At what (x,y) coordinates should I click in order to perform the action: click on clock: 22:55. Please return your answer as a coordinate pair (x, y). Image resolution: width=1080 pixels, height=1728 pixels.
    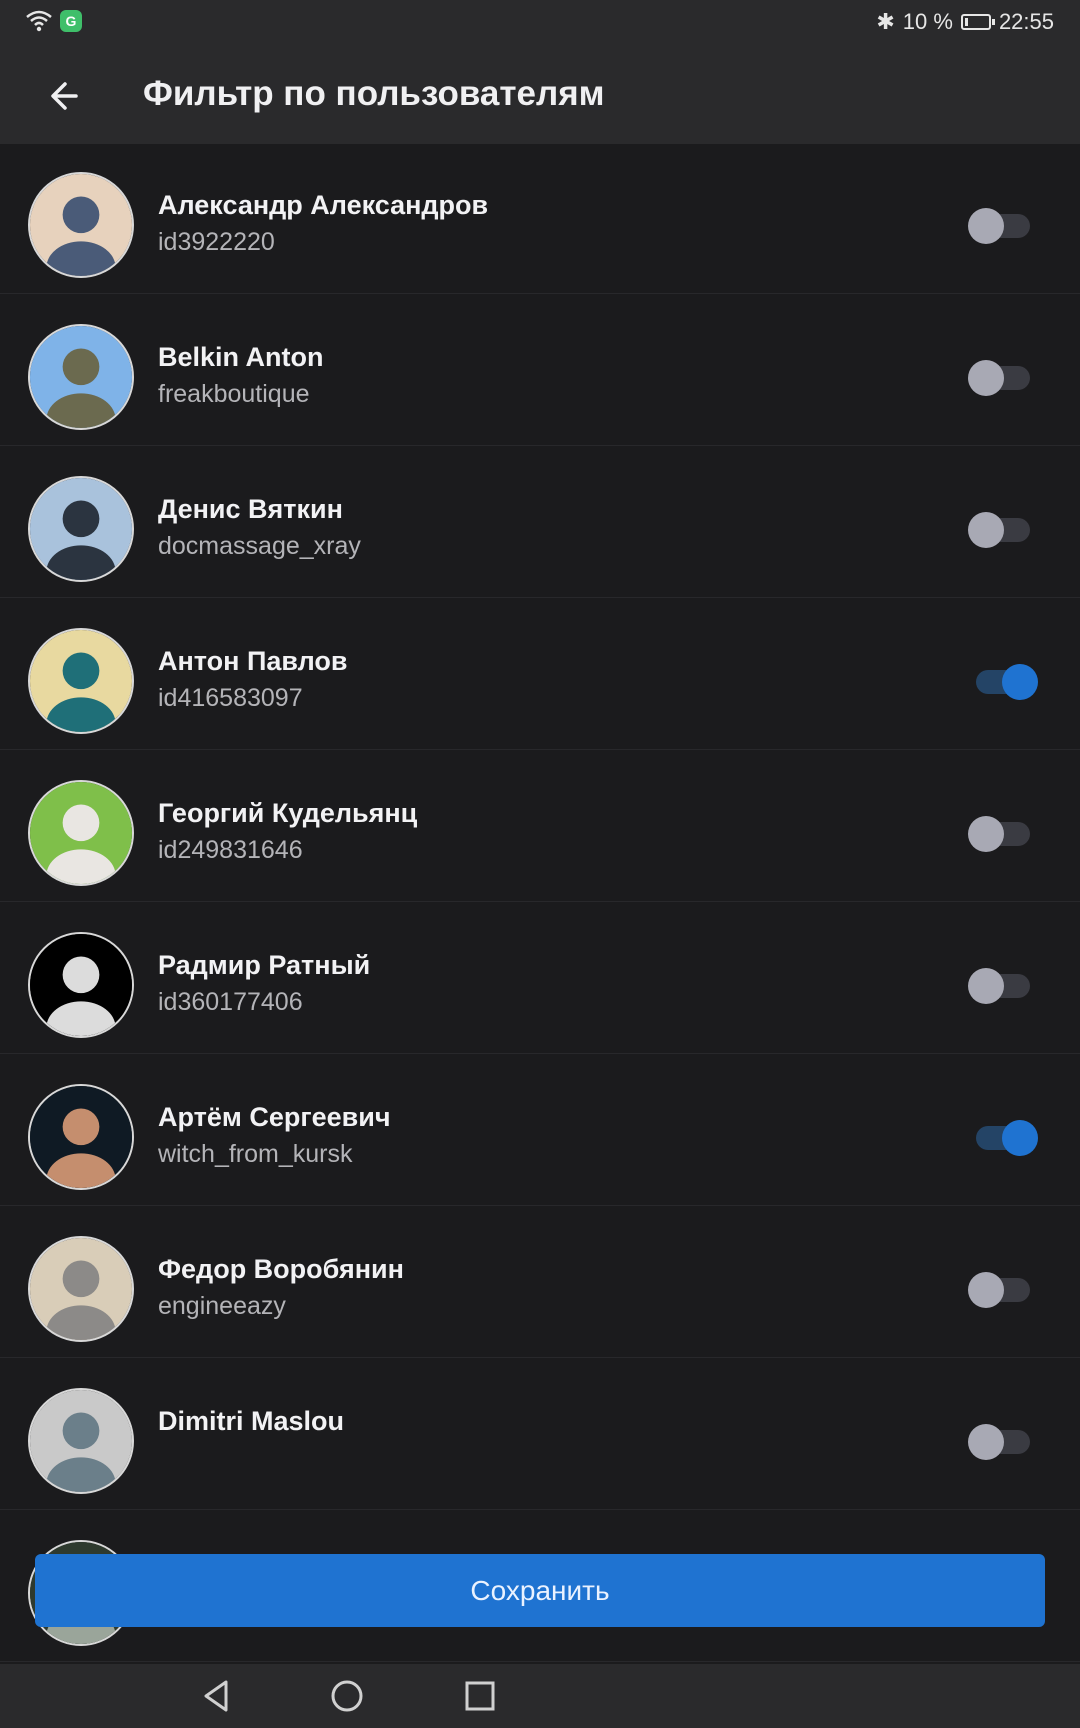
    Looking at the image, I should click on (1026, 21).